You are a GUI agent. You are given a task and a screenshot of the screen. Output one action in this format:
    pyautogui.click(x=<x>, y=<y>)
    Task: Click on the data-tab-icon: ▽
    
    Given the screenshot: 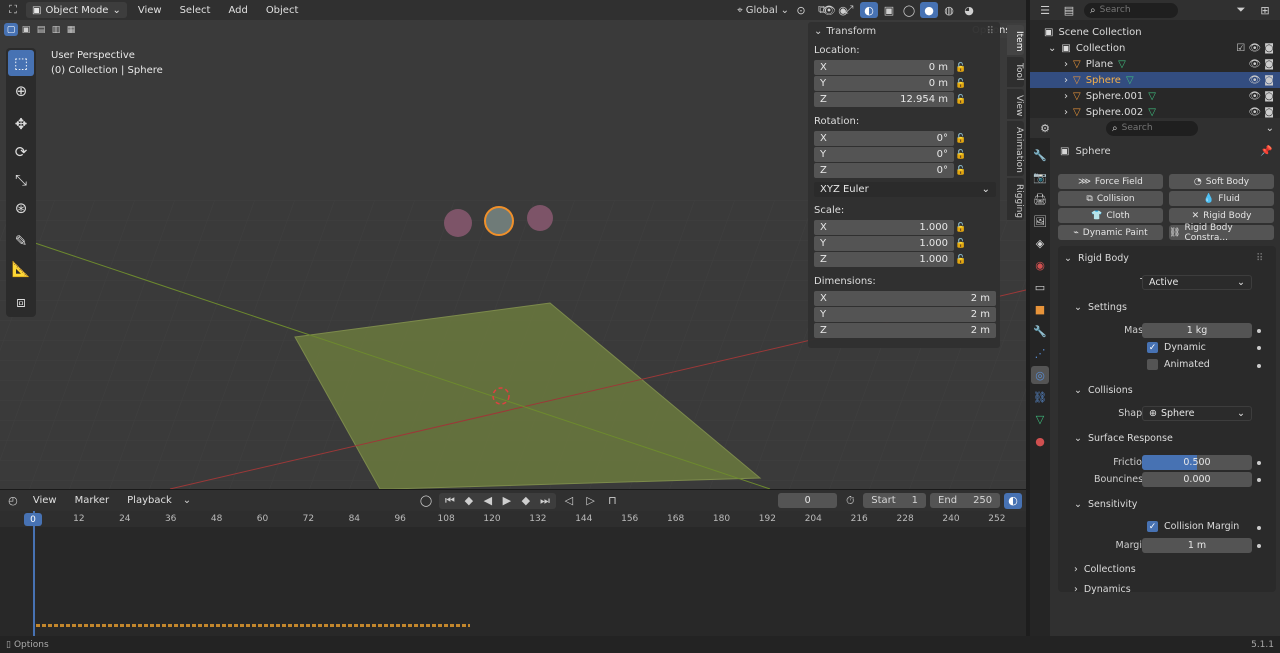 What is the action you would take?
    pyautogui.click(x=1040, y=419)
    